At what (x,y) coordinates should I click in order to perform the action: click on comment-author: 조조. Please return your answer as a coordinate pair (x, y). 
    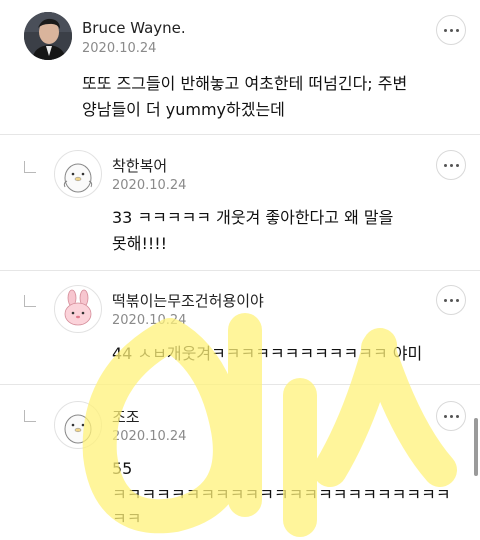
    Looking at the image, I should click on (126, 416).